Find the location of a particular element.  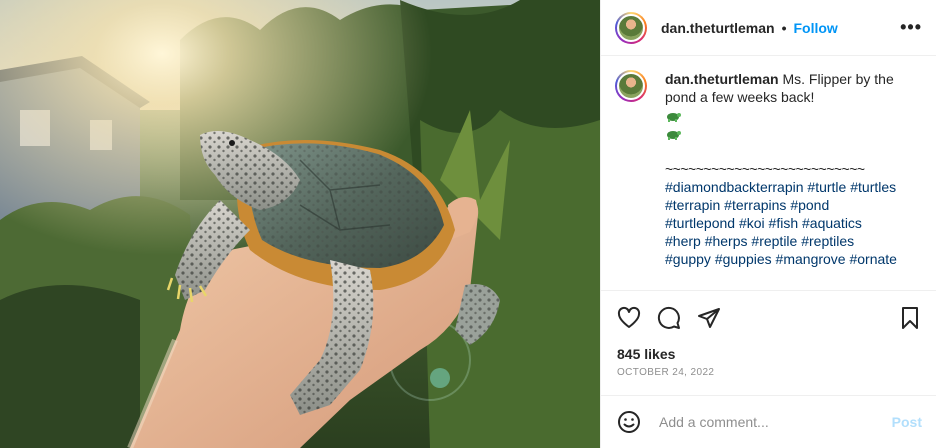

heart-icon is located at coordinates (629, 318).